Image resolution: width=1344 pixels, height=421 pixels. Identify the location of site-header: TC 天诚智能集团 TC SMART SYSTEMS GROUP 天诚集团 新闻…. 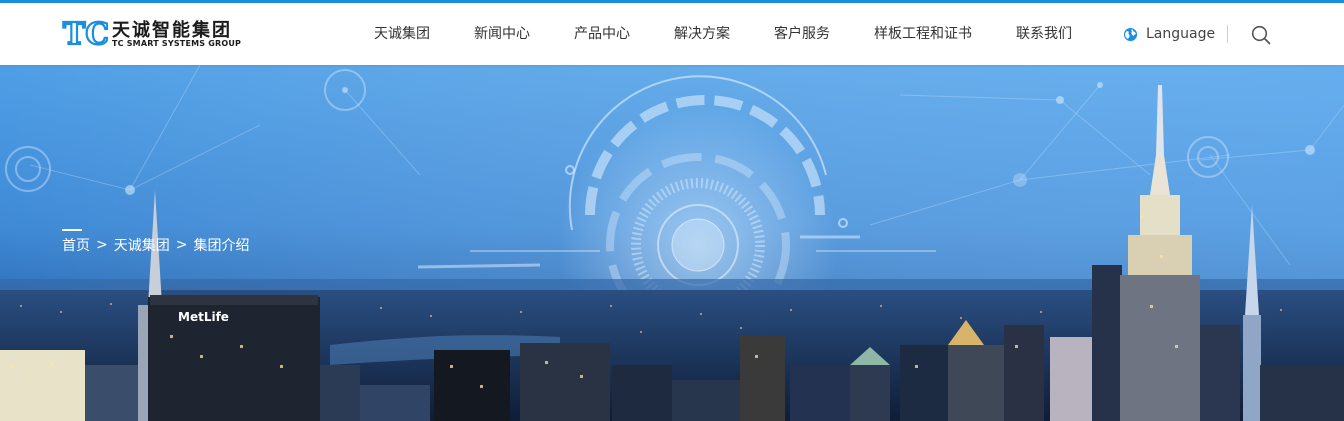
(672, 34).